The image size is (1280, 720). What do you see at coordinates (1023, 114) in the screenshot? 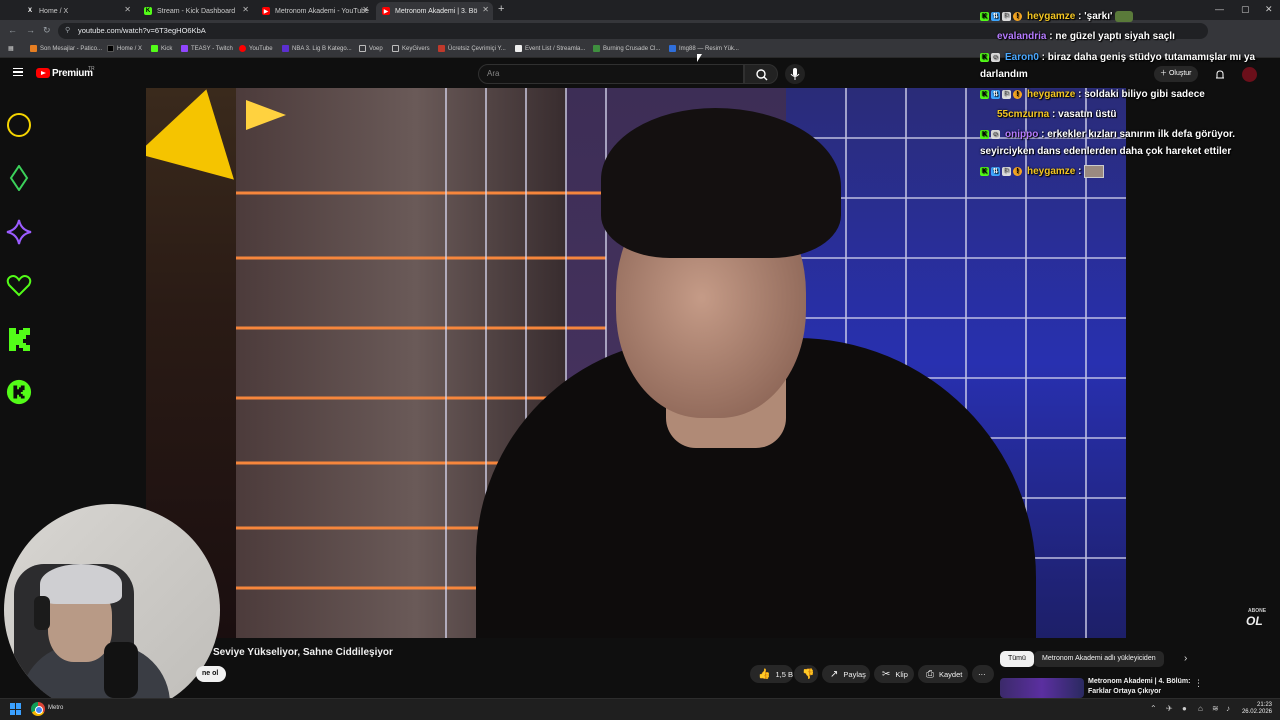
I see `chat-username: 55cmzurna` at bounding box center [1023, 114].